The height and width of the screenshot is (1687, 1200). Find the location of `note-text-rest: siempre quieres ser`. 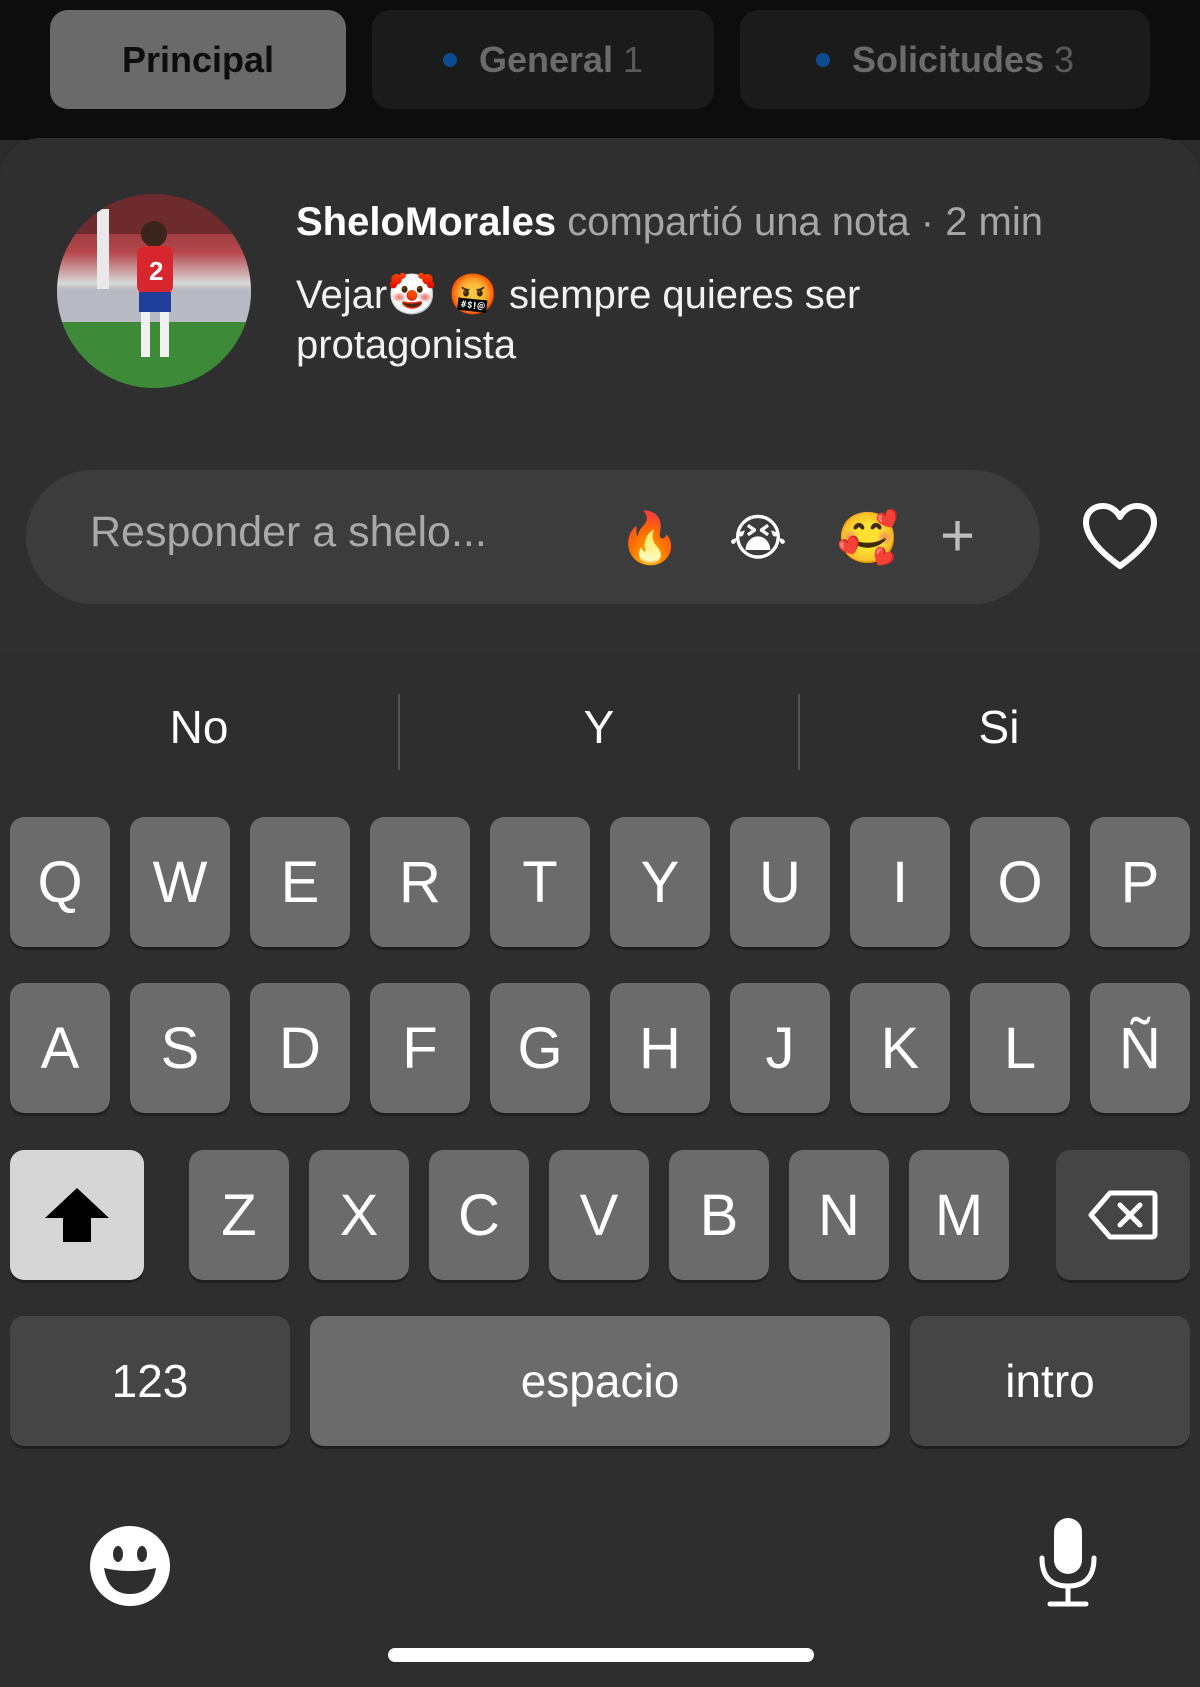

note-text-rest: siempre quieres ser is located at coordinates (685, 295).